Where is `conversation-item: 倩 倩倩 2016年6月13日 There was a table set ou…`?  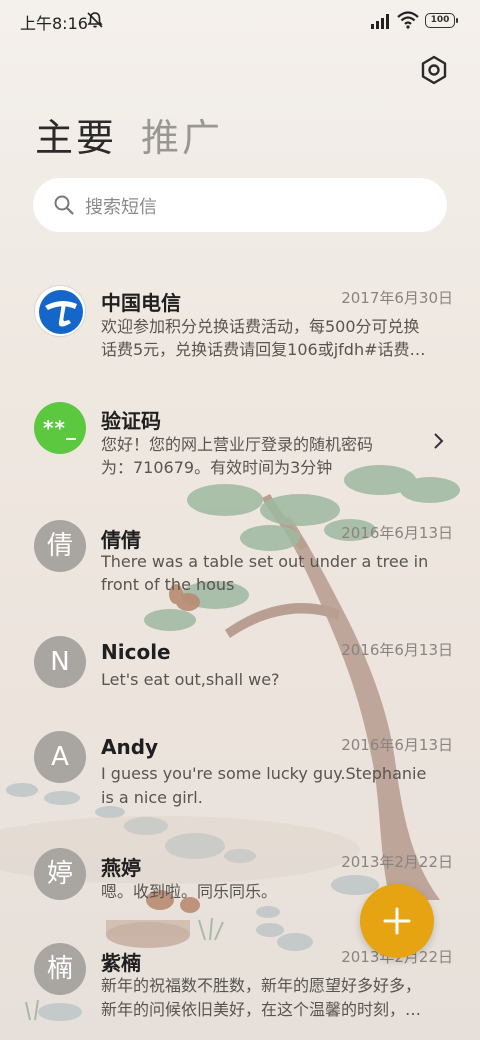 conversation-item: 倩 倩倩 2016年6月13日 There was a table set ou… is located at coordinates (240, 560).